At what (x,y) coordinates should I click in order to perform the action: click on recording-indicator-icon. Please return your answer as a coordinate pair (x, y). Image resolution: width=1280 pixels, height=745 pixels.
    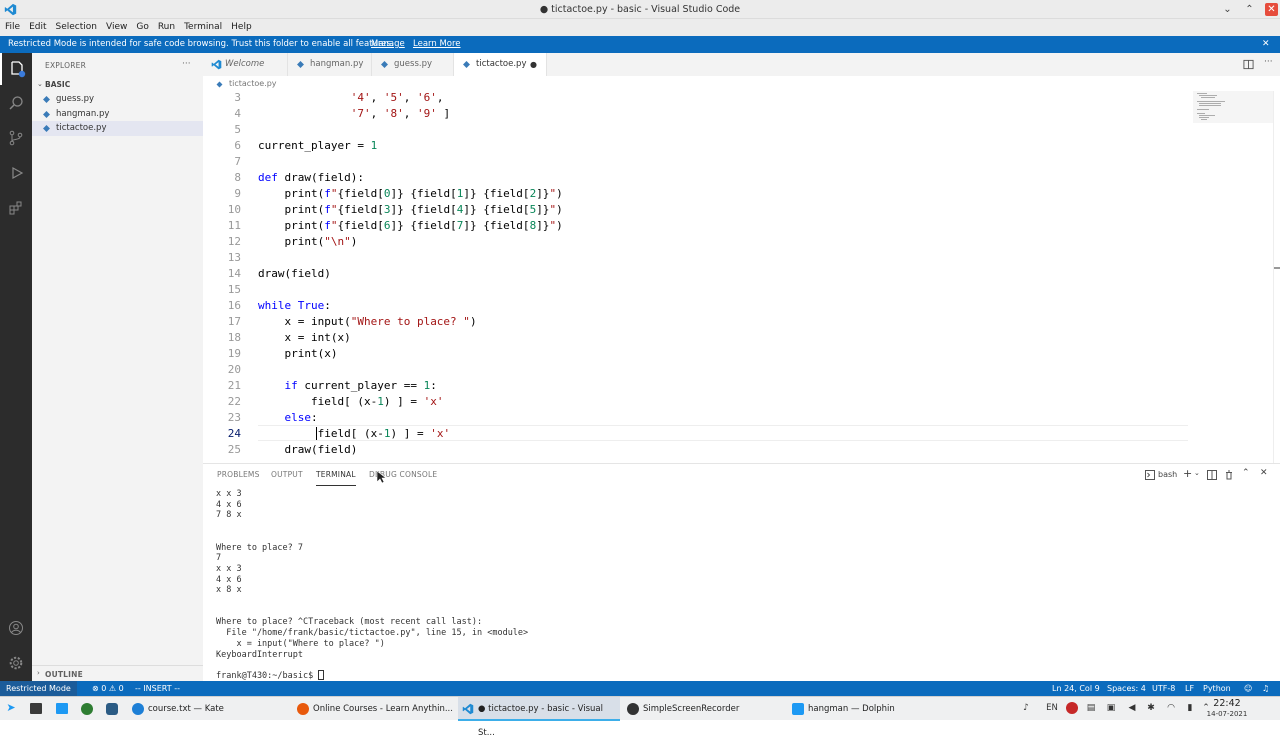
    Looking at the image, I should click on (1072, 708).